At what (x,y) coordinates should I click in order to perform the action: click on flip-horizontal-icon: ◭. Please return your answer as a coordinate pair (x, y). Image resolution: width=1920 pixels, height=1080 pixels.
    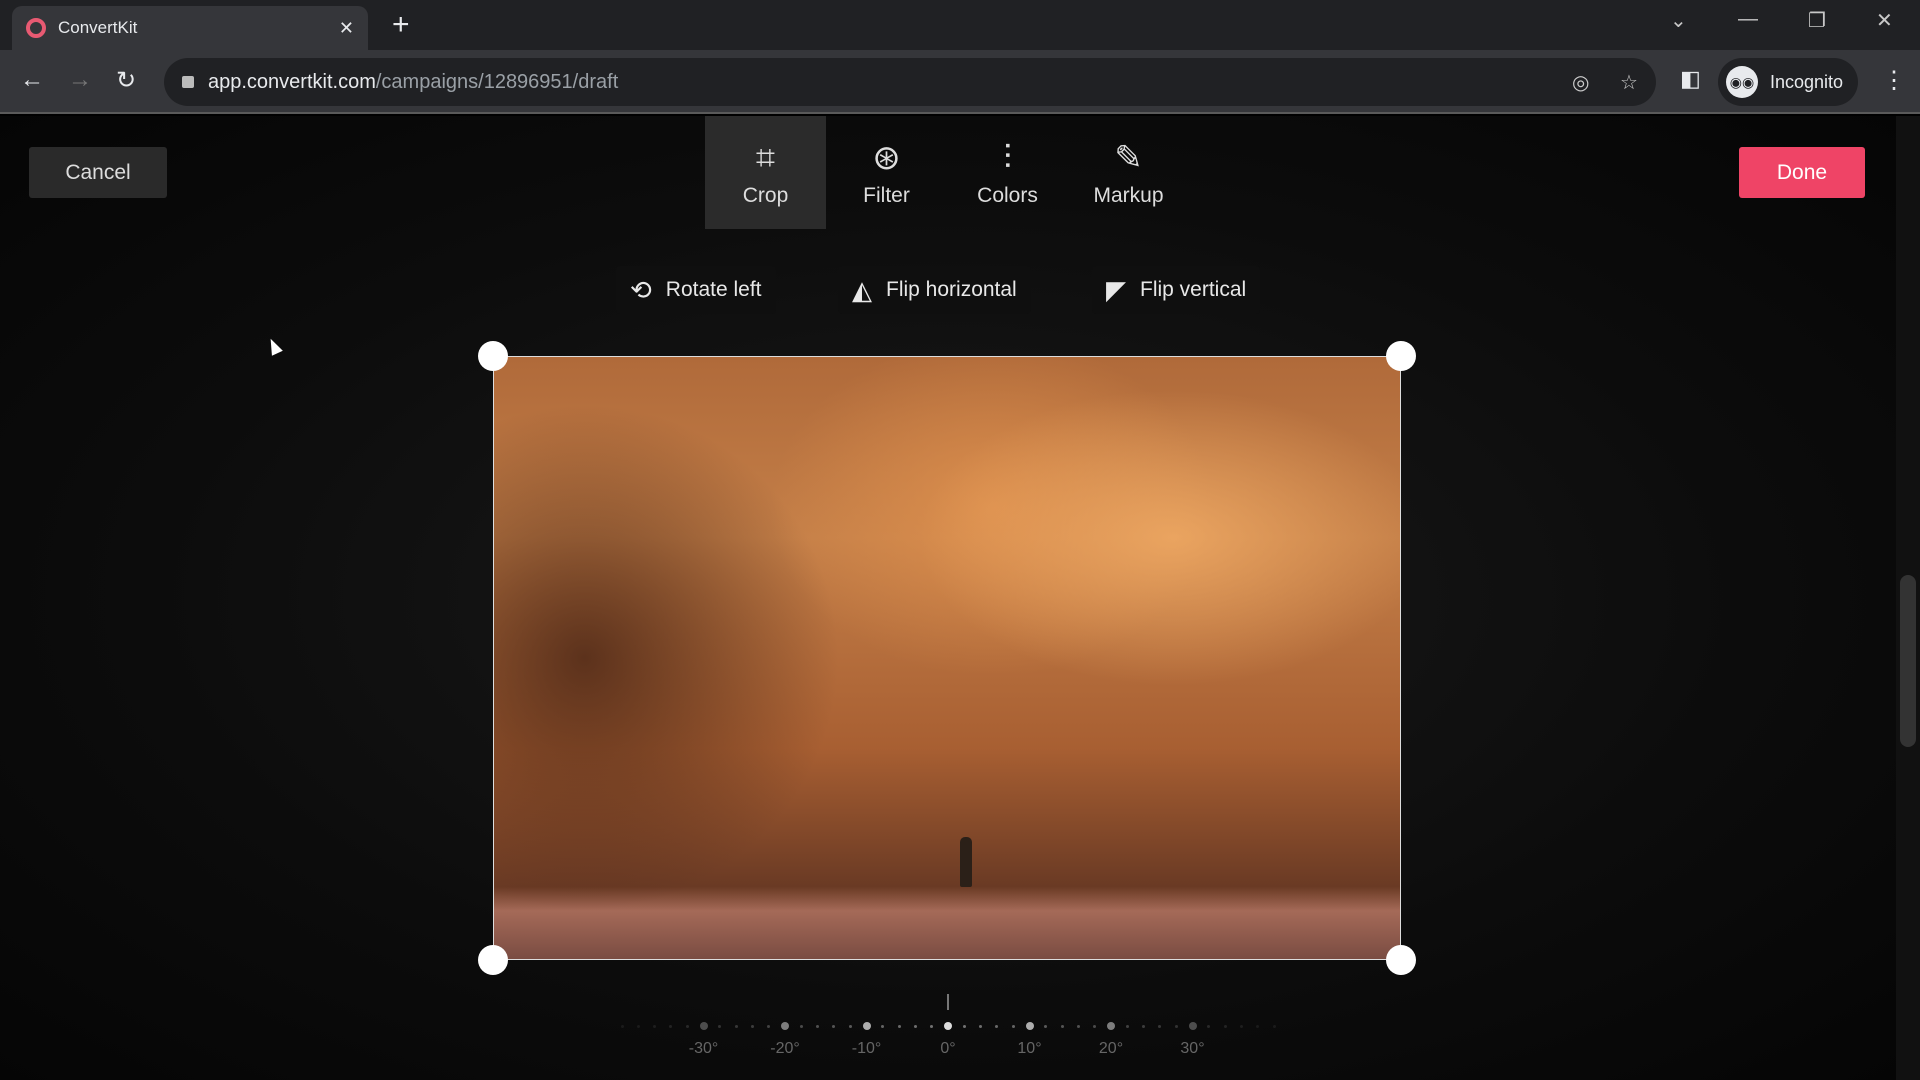
    Looking at the image, I should click on (862, 289).